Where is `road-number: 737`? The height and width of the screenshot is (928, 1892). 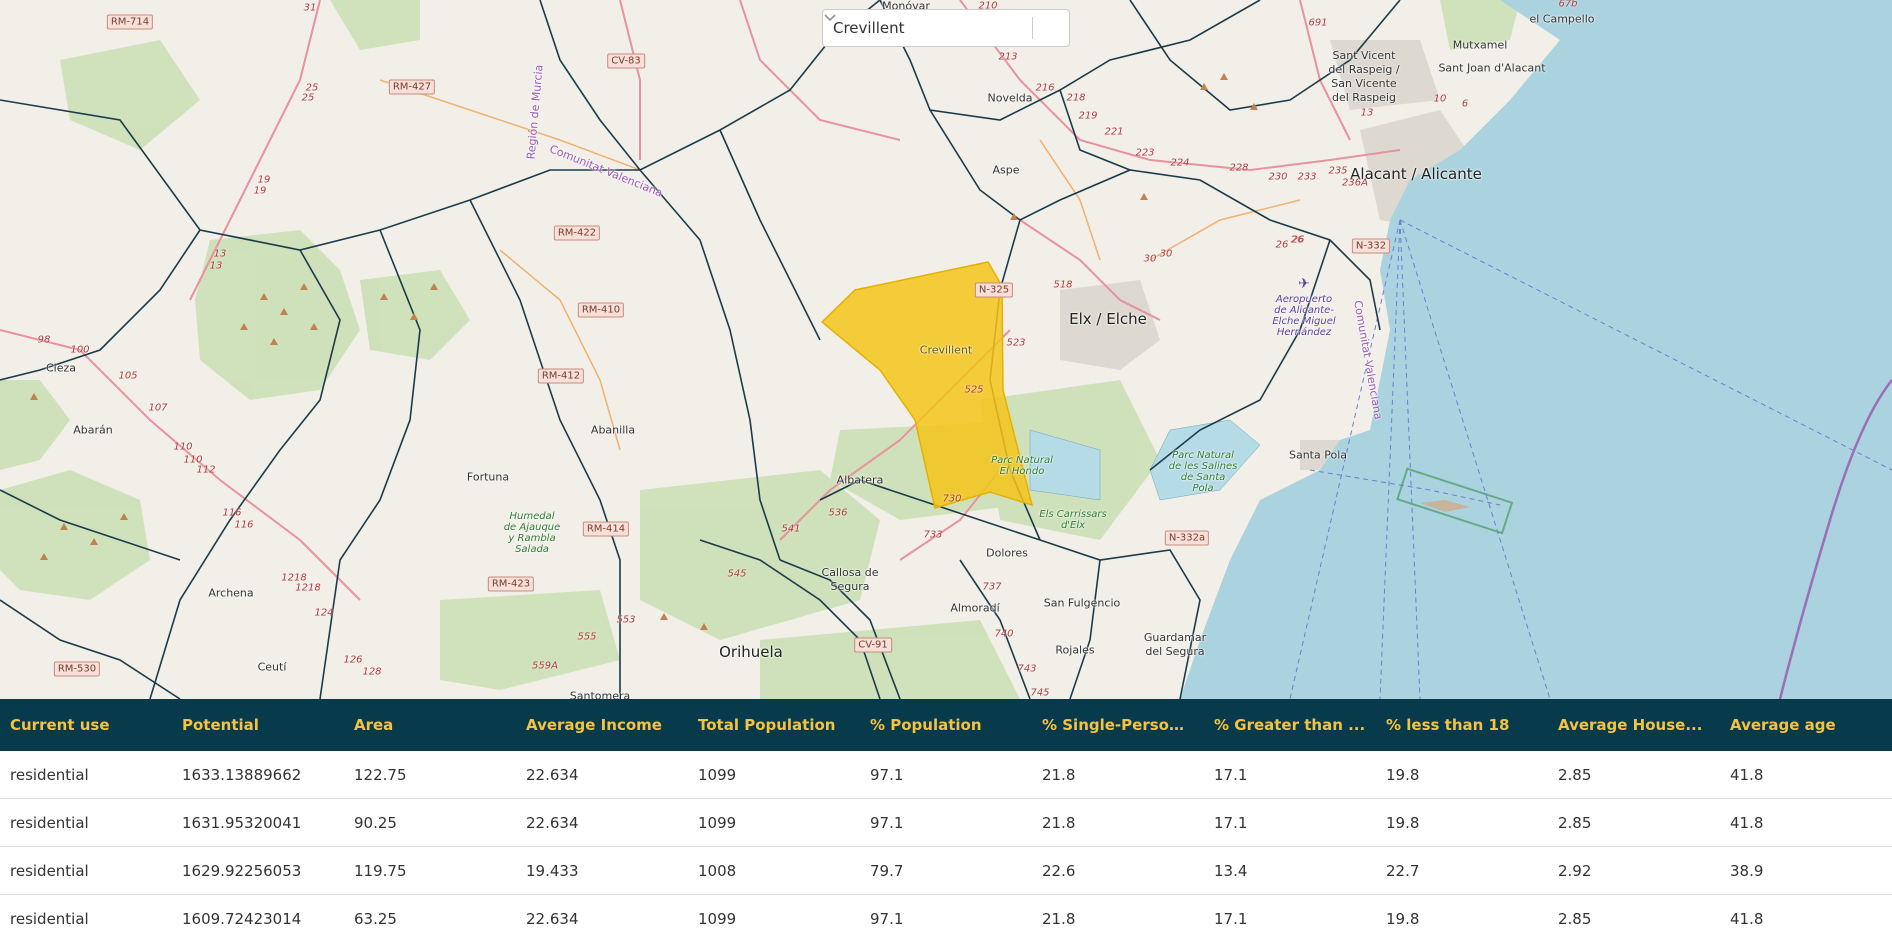
road-number: 737 is located at coordinates (992, 587).